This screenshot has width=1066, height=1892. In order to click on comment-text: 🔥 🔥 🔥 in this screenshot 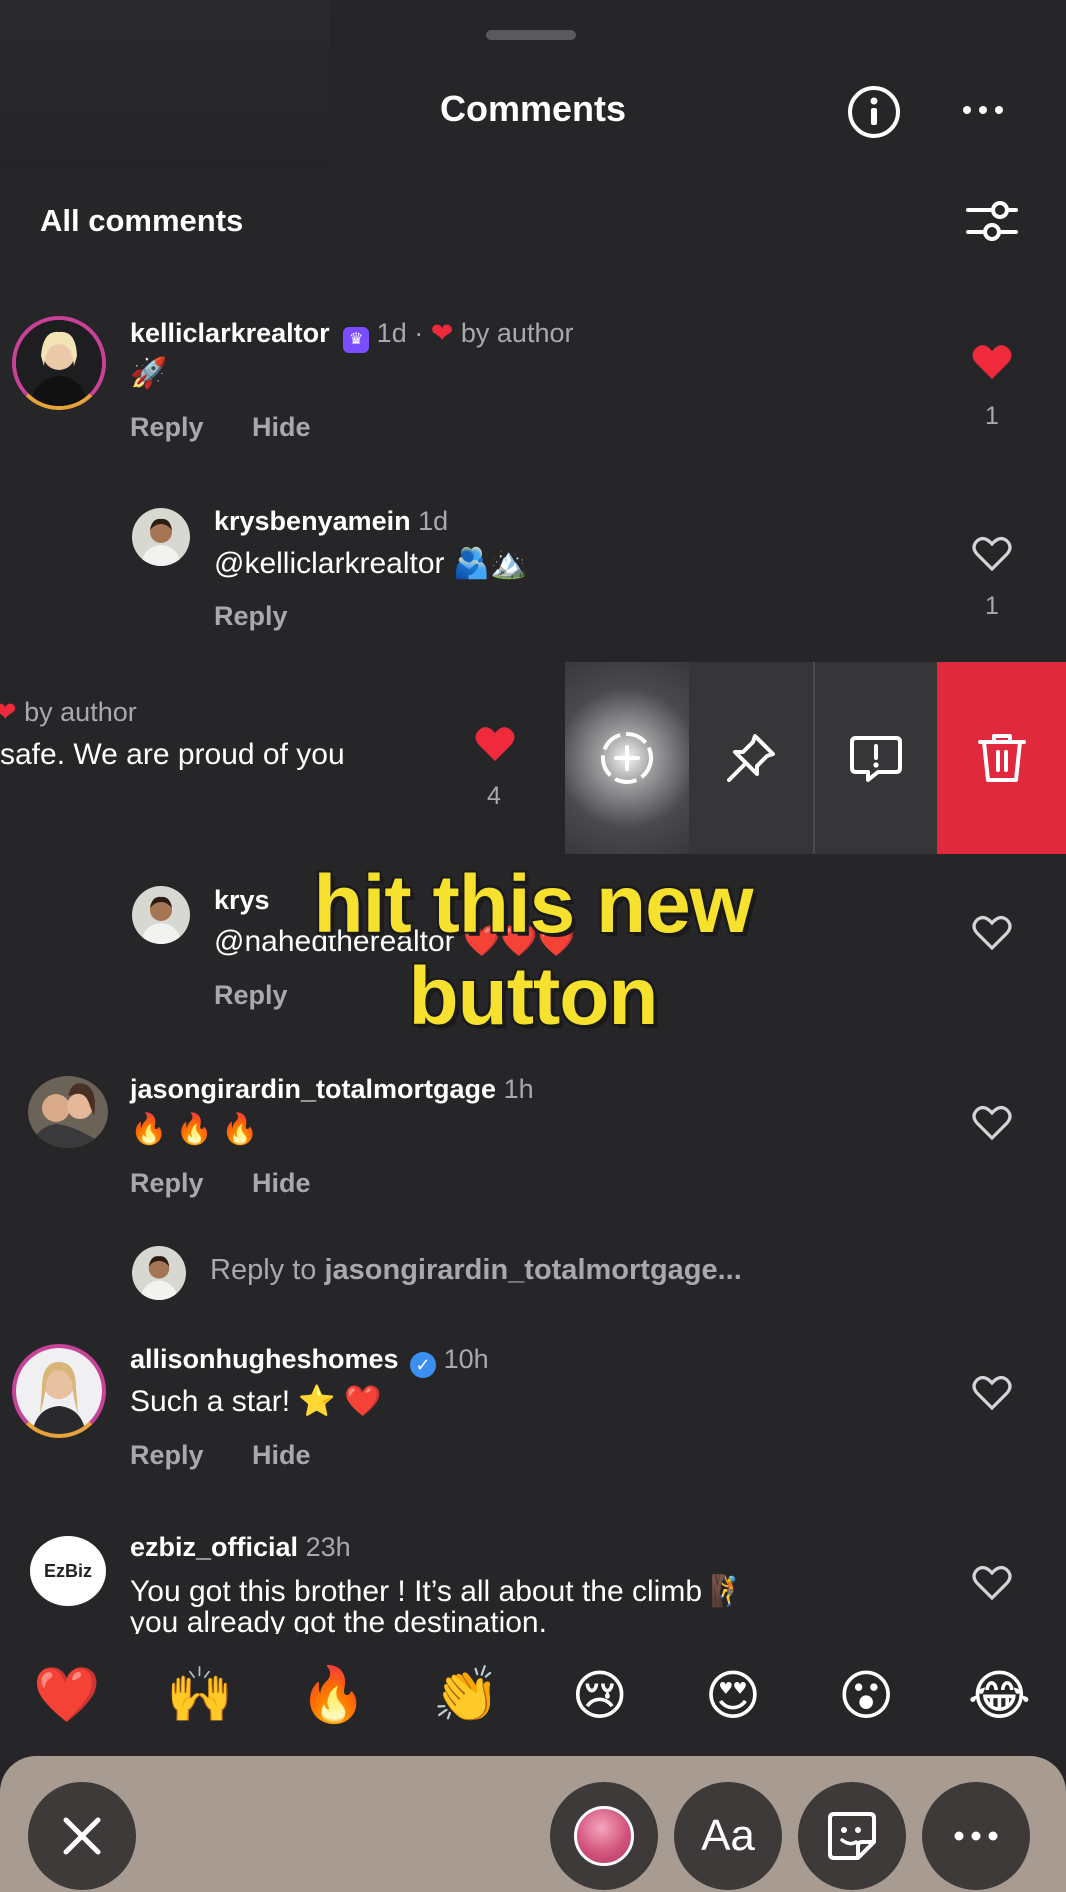, I will do `click(194, 1129)`.